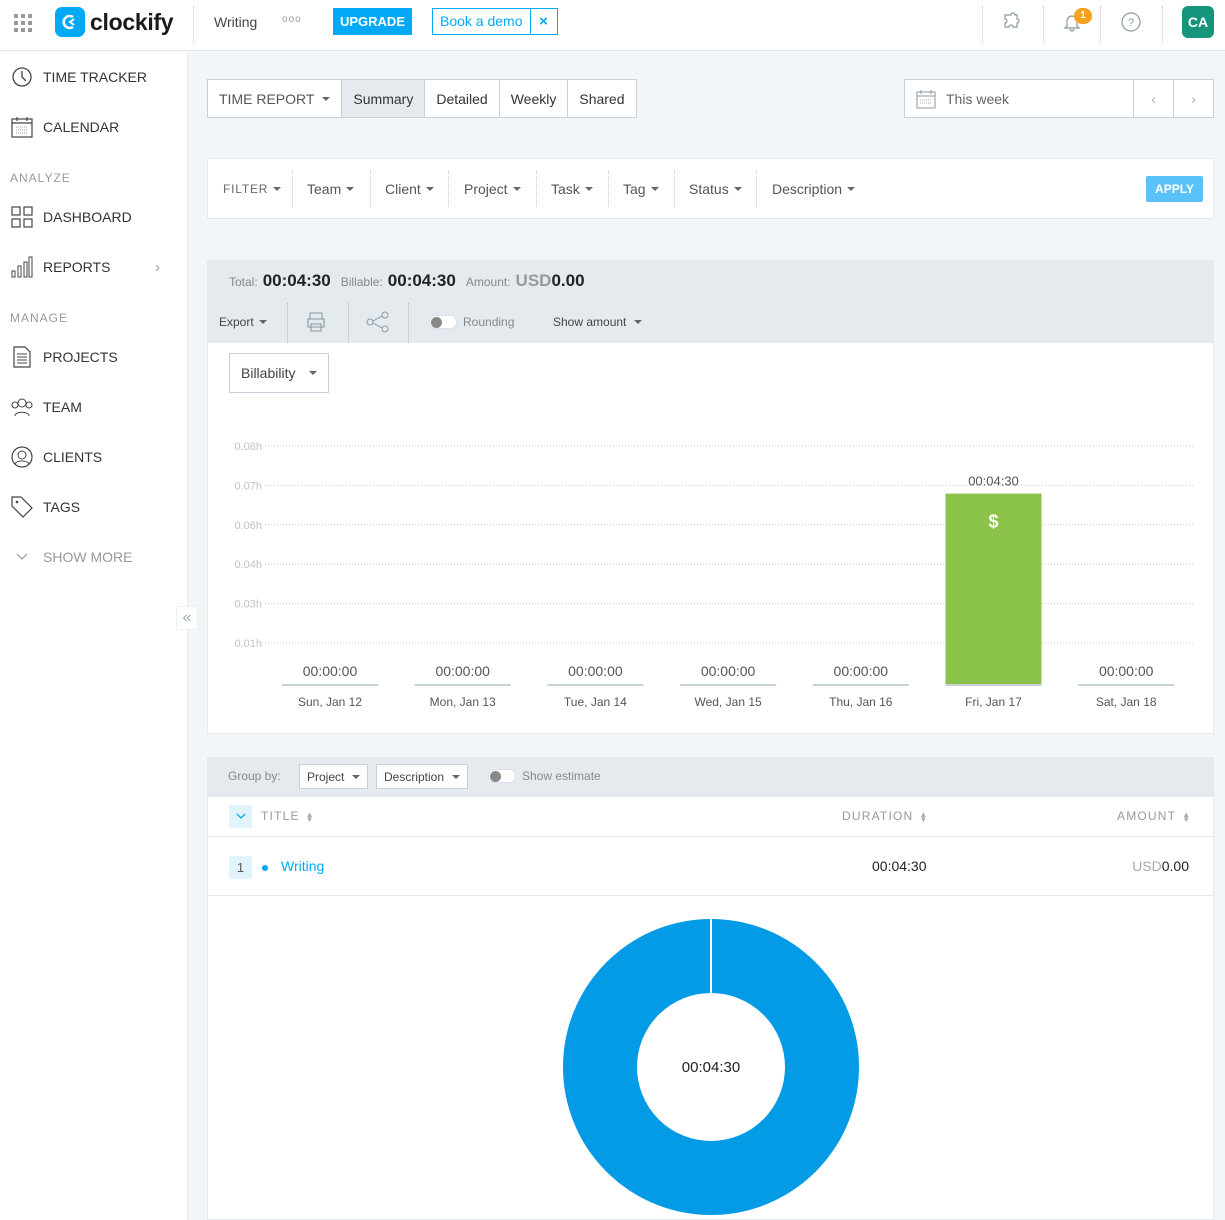  Describe the element at coordinates (93, 127) in the screenshot. I see `sidebar-item-calendar: CALENDAR` at that location.